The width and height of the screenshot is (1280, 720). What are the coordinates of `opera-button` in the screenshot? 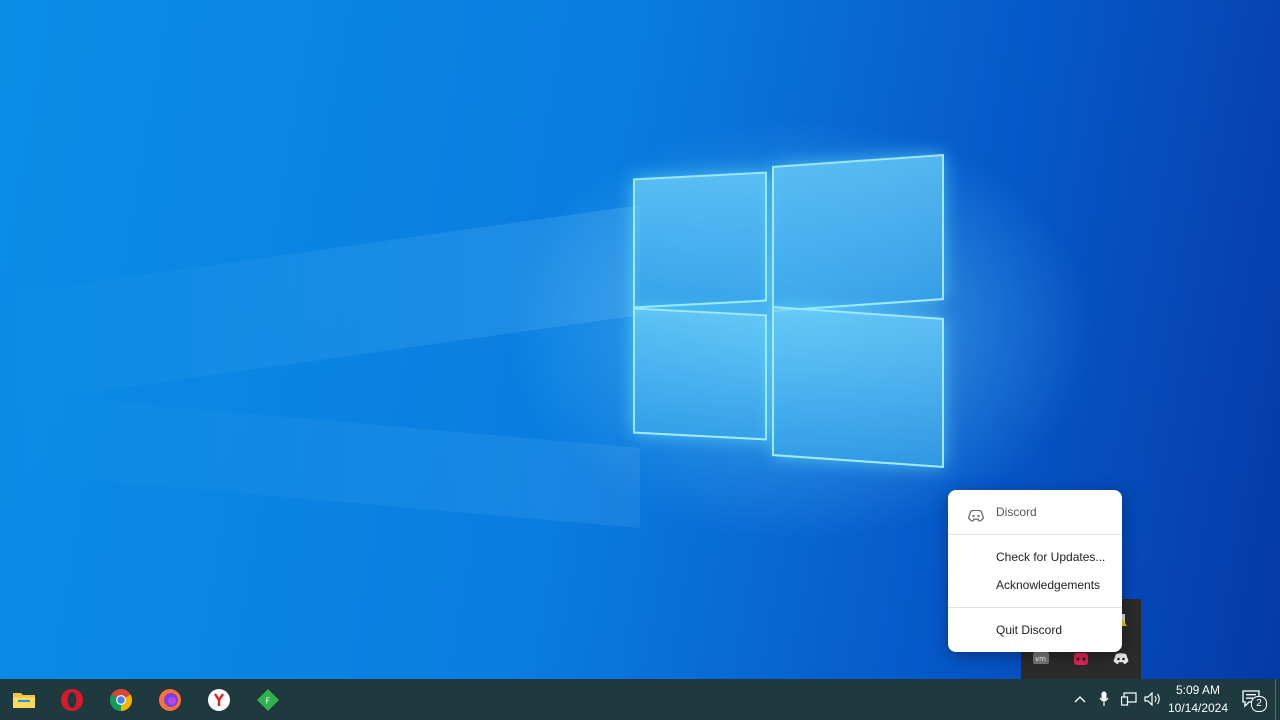 It's located at (72, 699).